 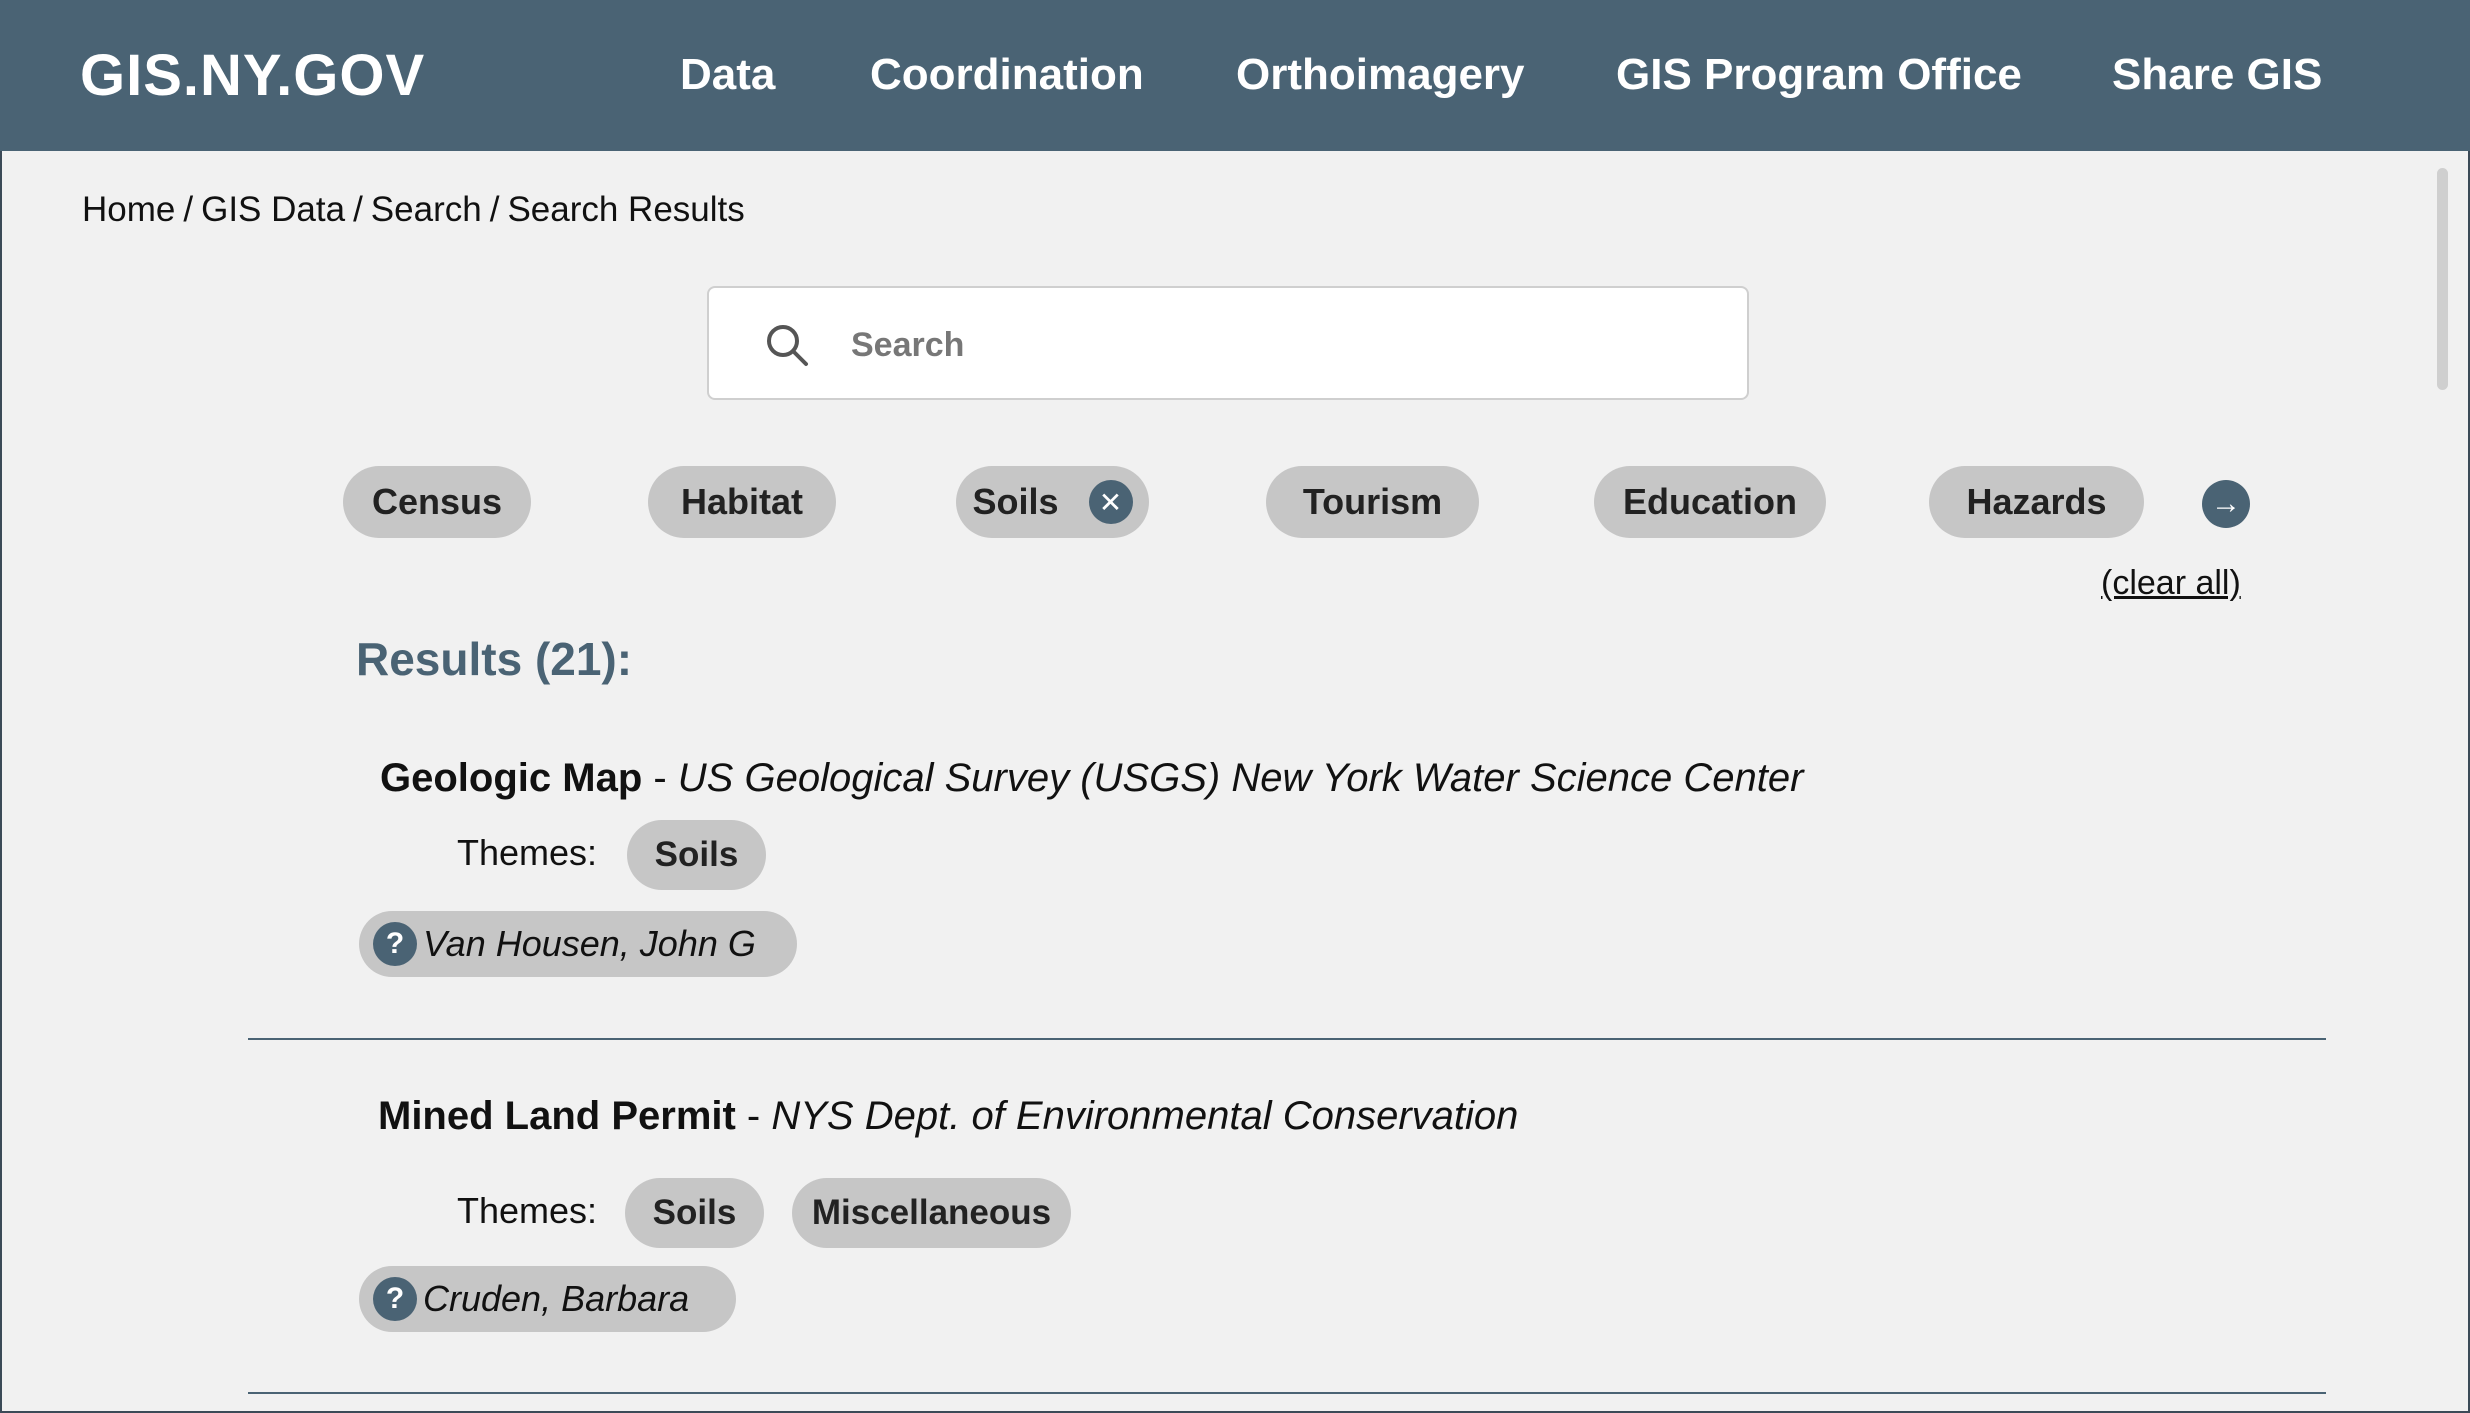 I want to click on author-name: Cruden, Barbara, so click(x=556, y=1298).